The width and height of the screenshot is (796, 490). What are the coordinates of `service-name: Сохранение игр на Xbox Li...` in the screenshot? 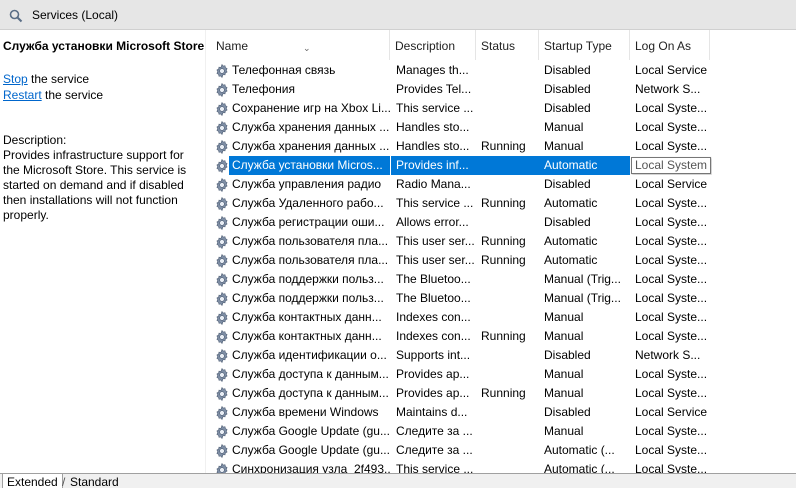 It's located at (311, 108).